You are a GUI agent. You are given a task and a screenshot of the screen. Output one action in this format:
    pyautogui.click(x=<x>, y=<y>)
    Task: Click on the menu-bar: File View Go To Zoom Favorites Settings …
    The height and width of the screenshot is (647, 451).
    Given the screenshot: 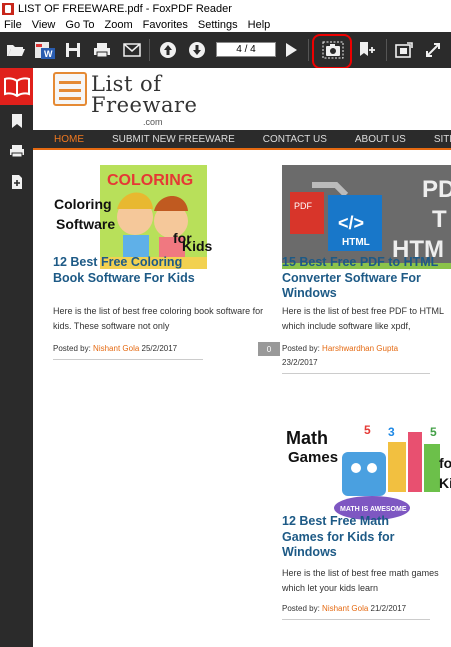 What is the action you would take?
    pyautogui.click(x=225, y=24)
    